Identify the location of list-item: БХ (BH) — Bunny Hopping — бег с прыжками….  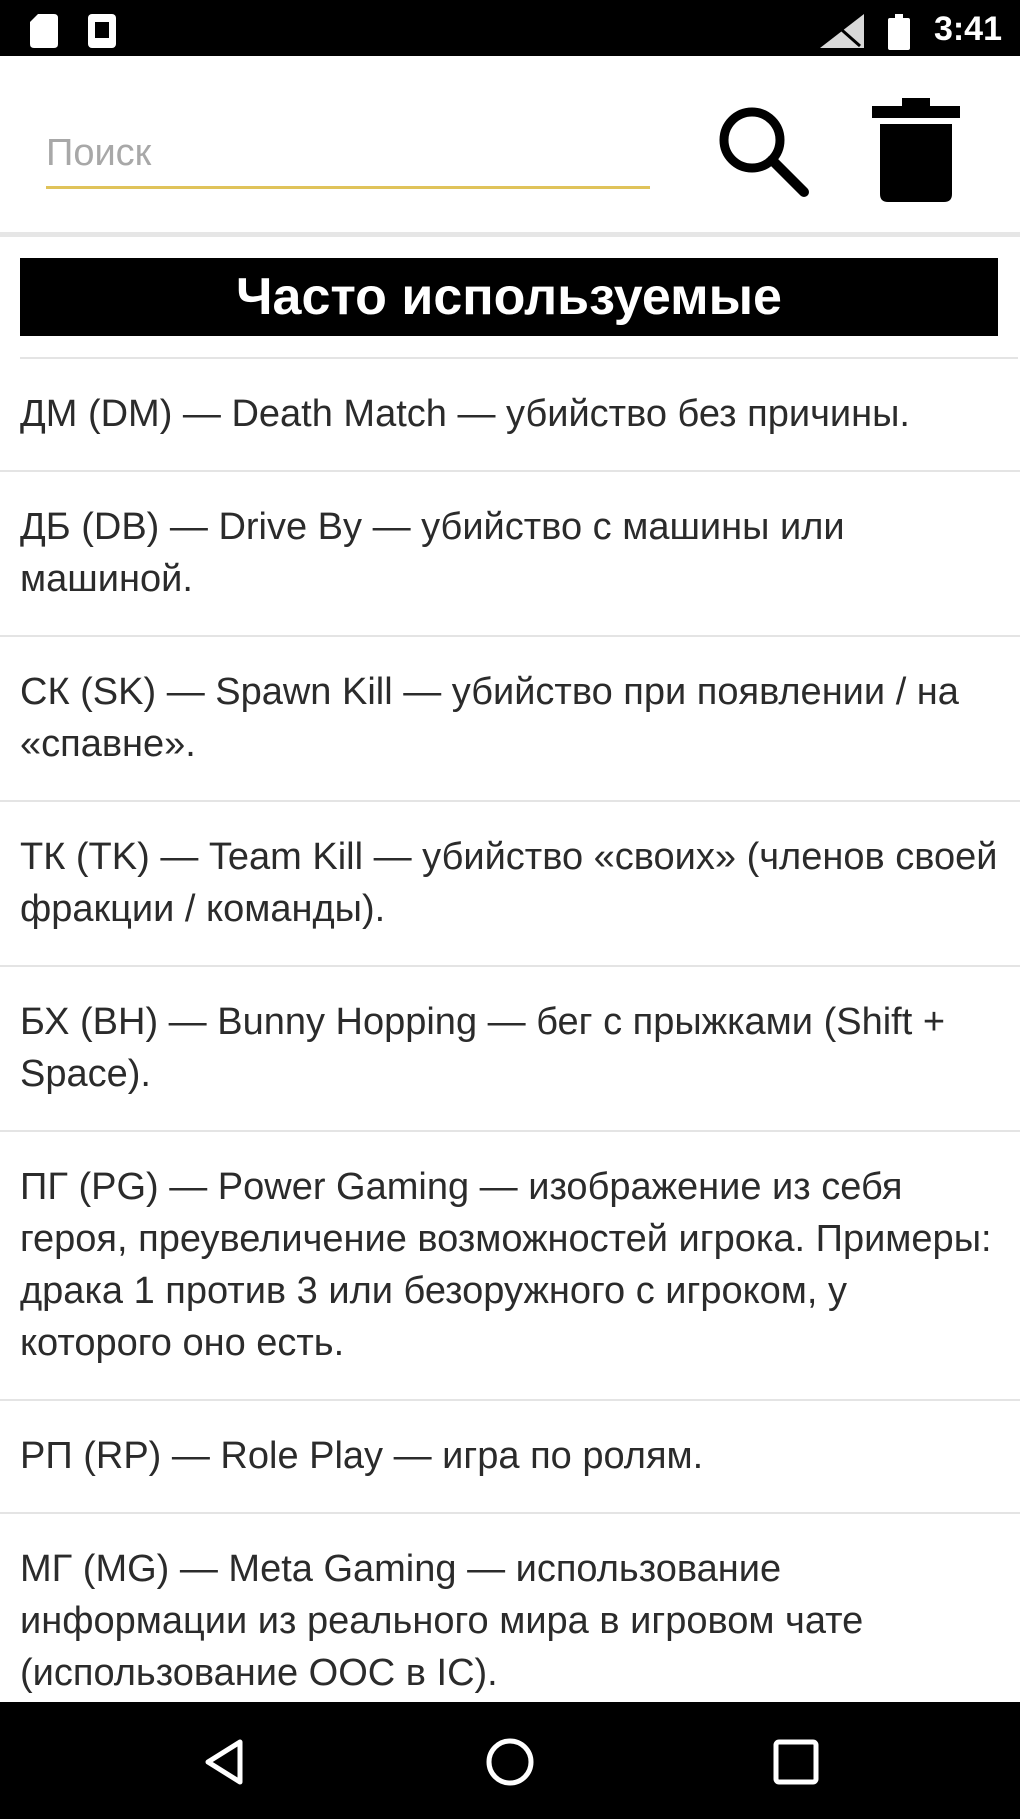
(510, 1049).